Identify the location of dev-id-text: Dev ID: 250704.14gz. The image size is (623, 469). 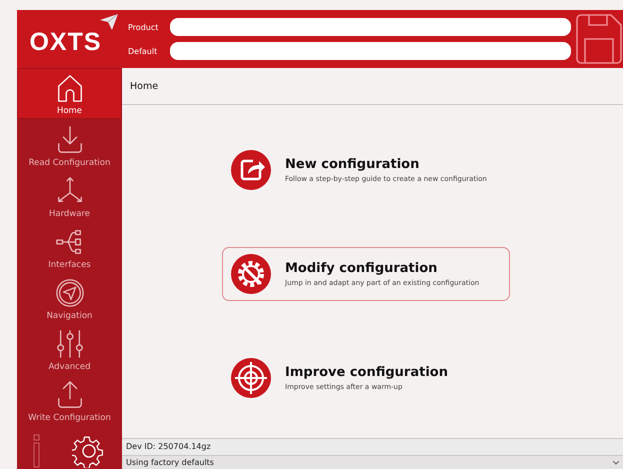
(168, 447).